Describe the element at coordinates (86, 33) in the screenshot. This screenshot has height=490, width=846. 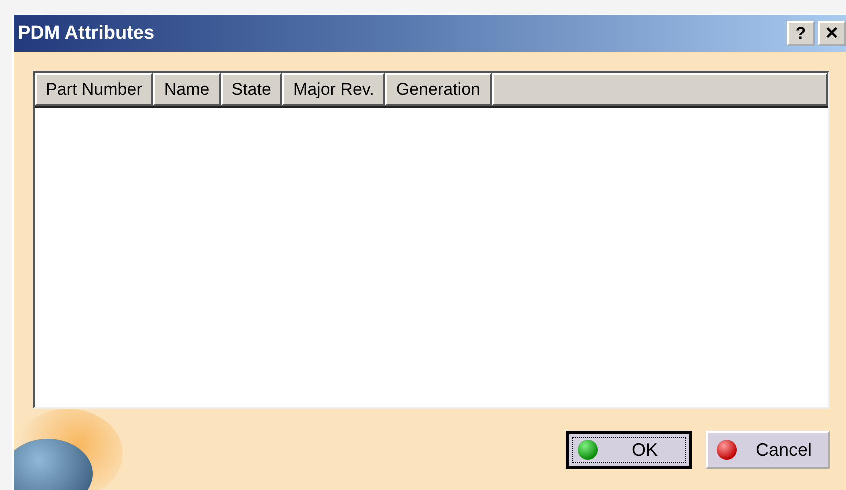
I see `window-title: PDM Attributes` at that location.